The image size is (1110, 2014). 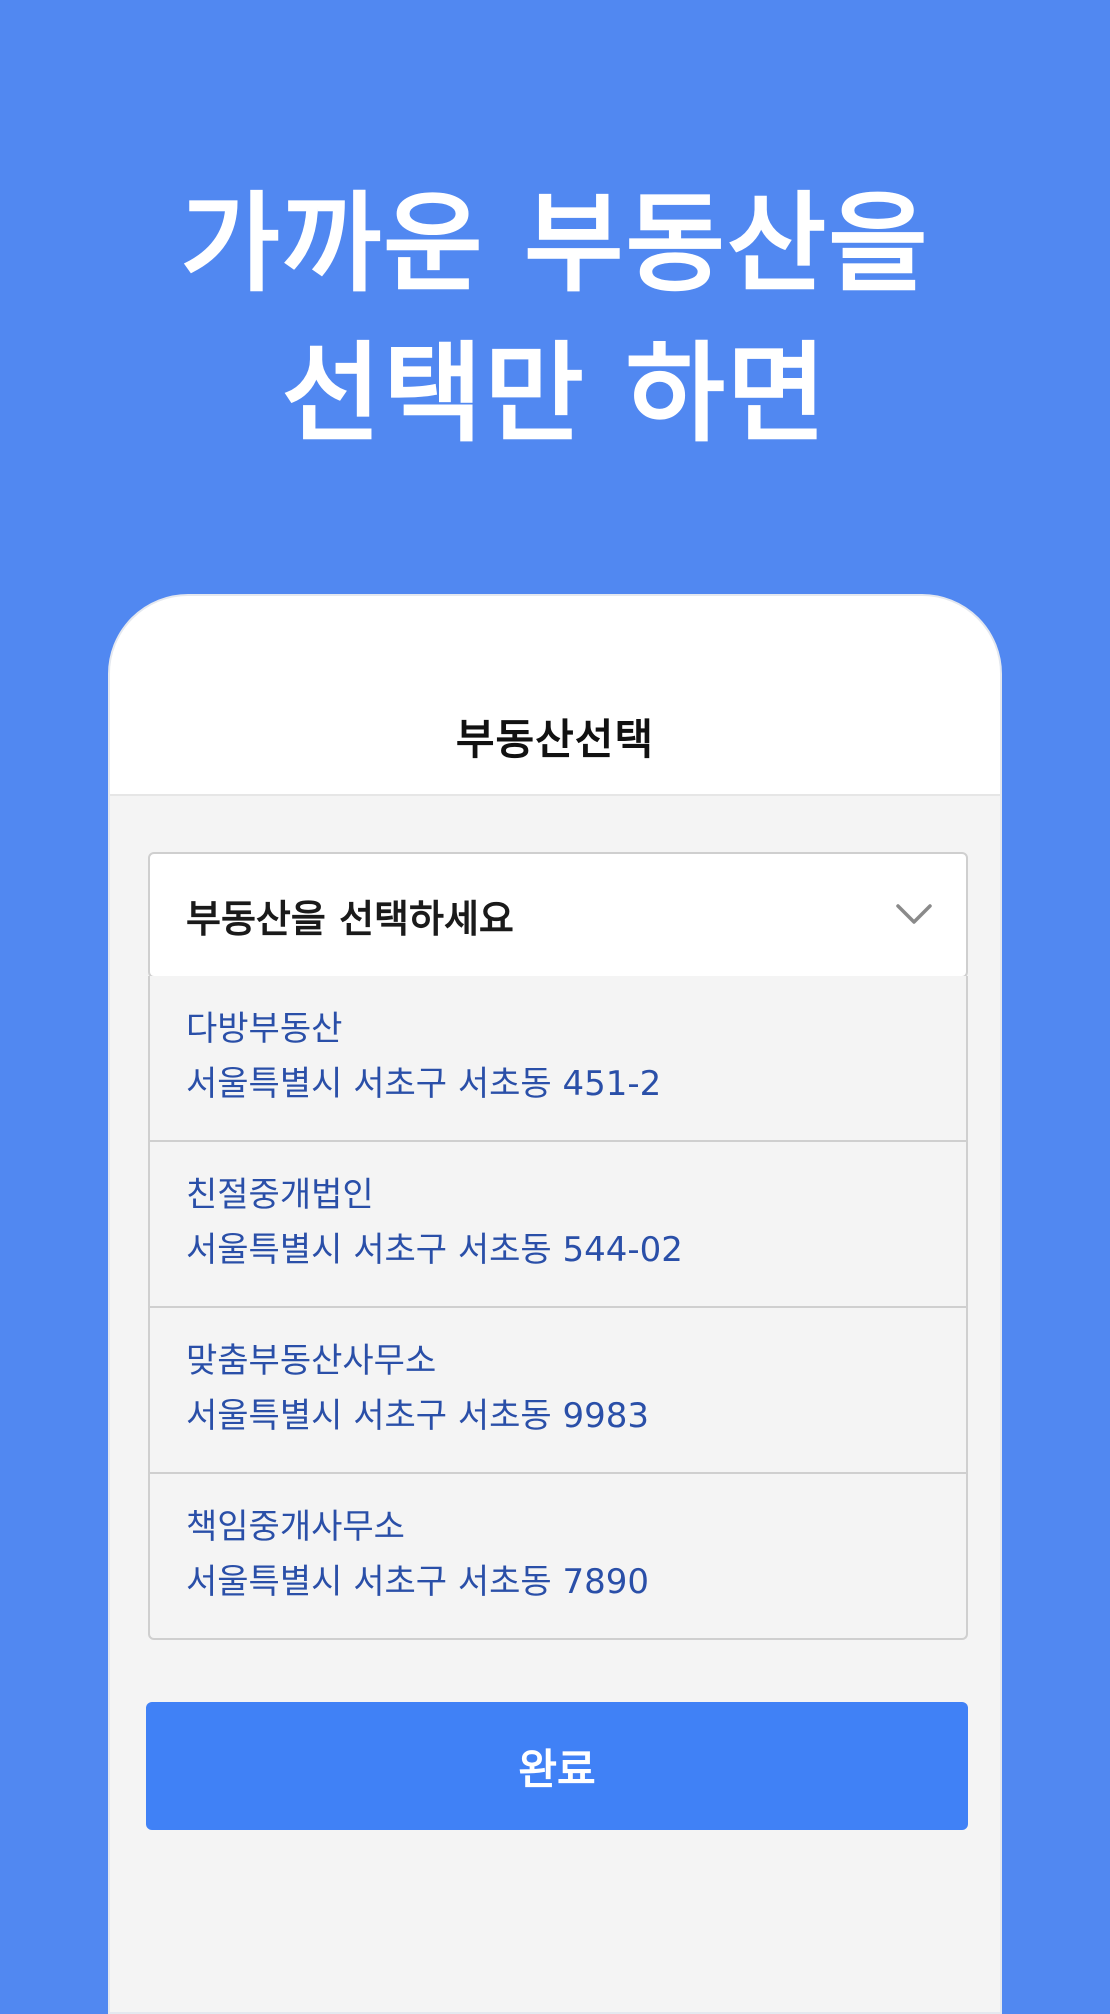 What do you see at coordinates (558, 1391) in the screenshot?
I see `agency-option: 맞춤부동산사무소 서울특별시 서초구 서초동 9983` at bounding box center [558, 1391].